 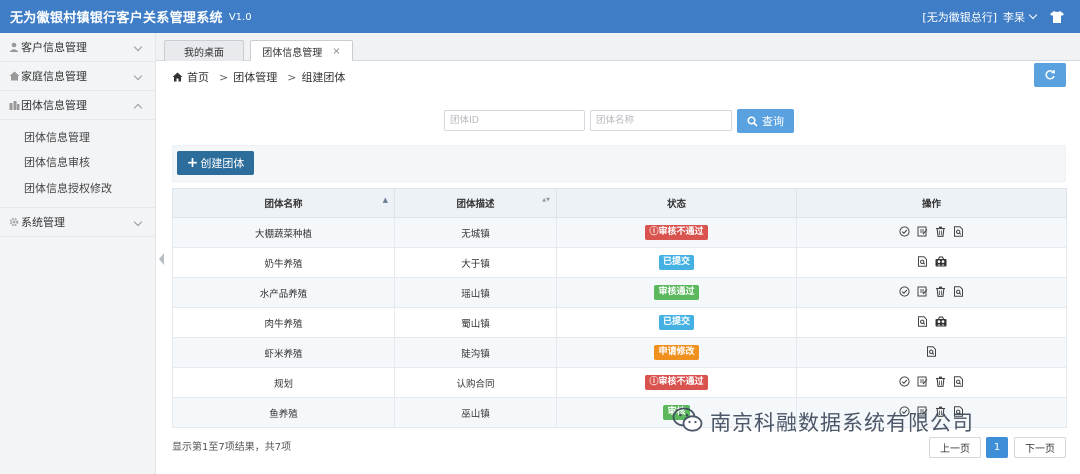 I want to click on breadcrumb-level1: 团体管理, so click(x=255, y=77).